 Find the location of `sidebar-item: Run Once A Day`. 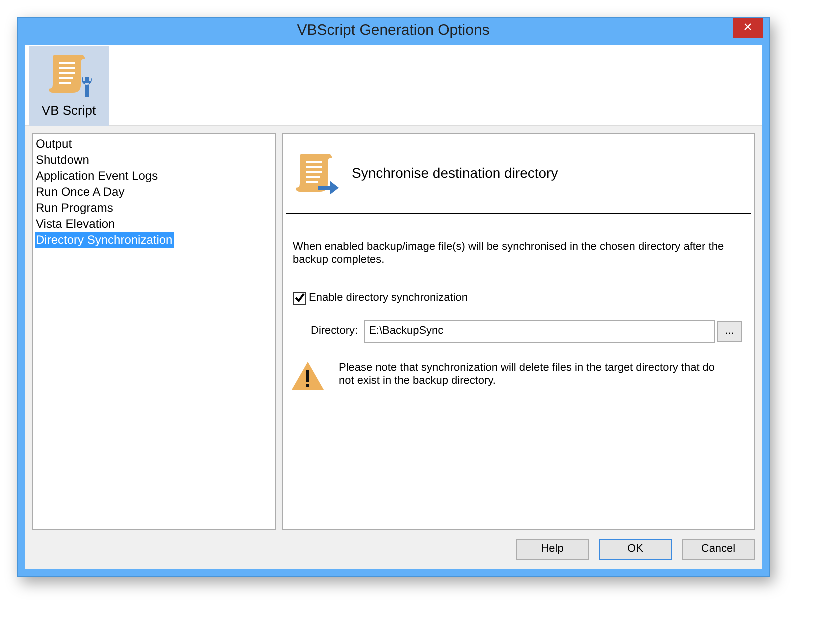

sidebar-item: Run Once A Day is located at coordinates (80, 192).